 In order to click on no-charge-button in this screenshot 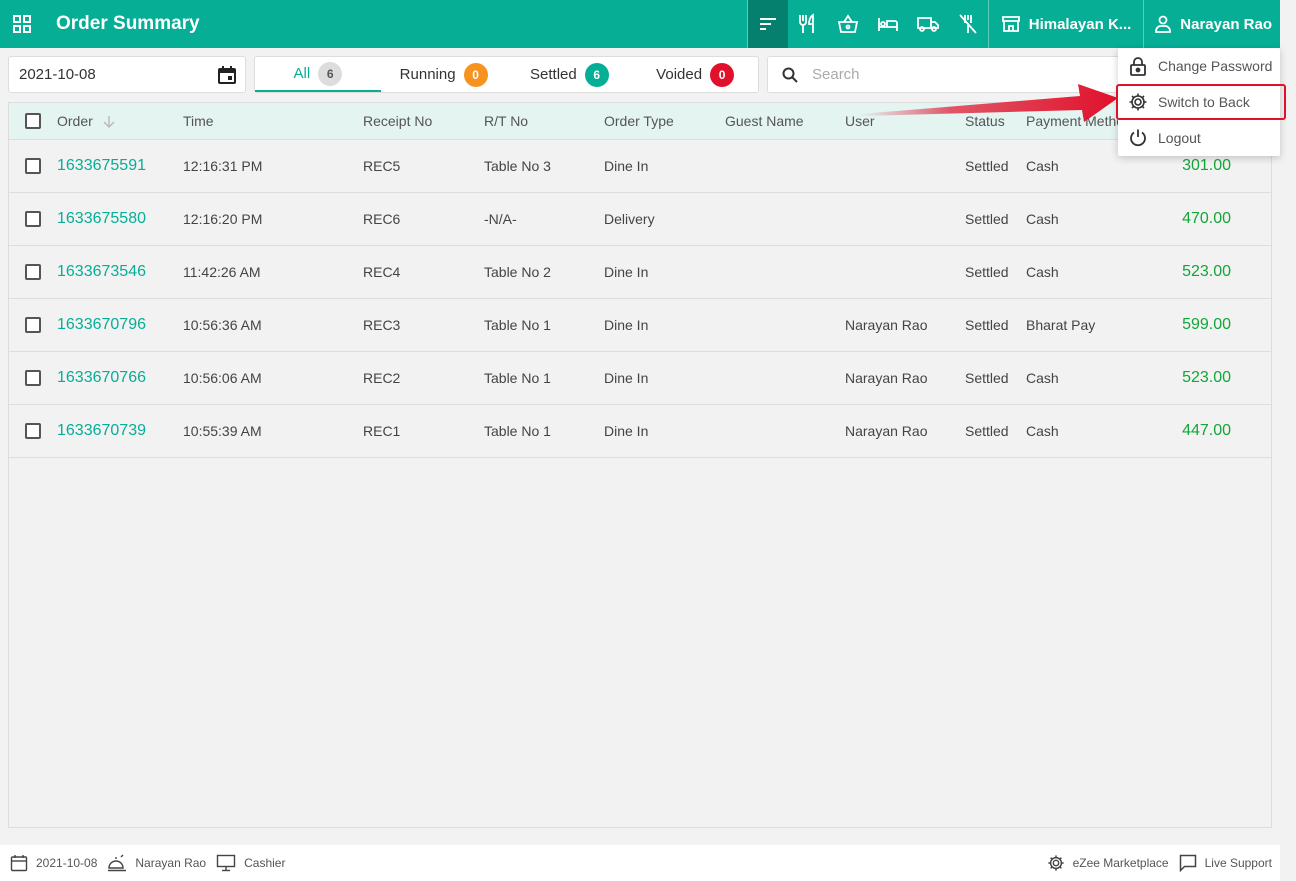, I will do `click(968, 24)`.